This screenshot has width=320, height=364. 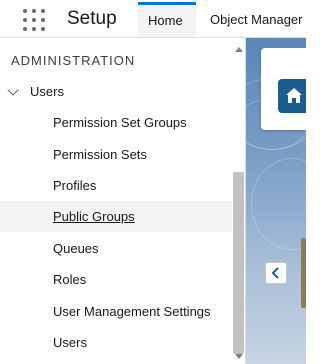 I want to click on collapse-button, so click(x=276, y=273).